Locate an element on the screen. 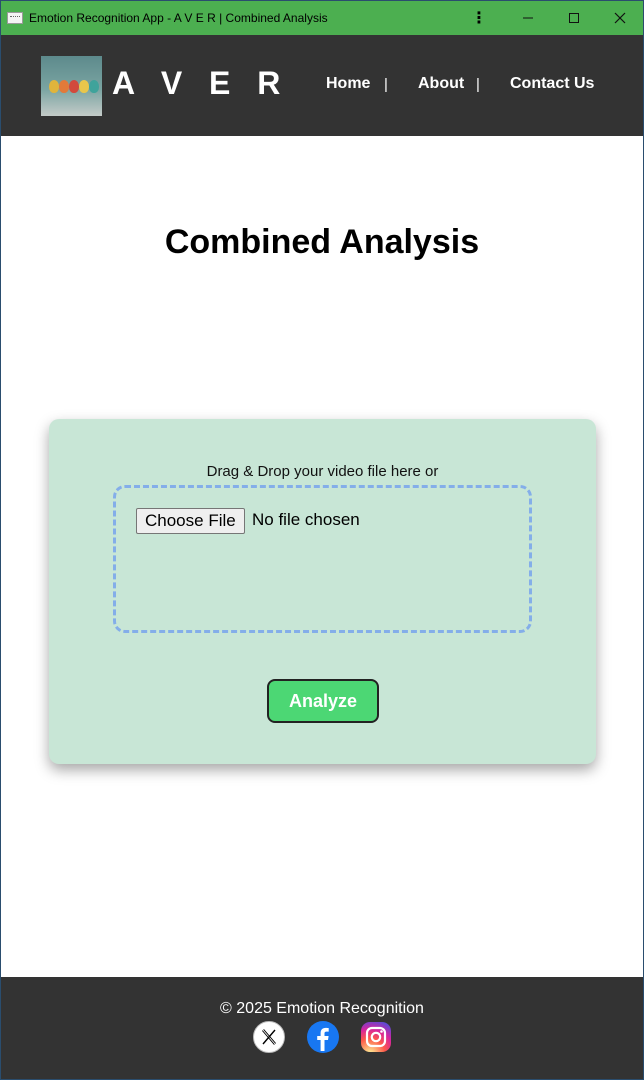 The height and width of the screenshot is (1080, 644). minimize-button is located at coordinates (528, 18).